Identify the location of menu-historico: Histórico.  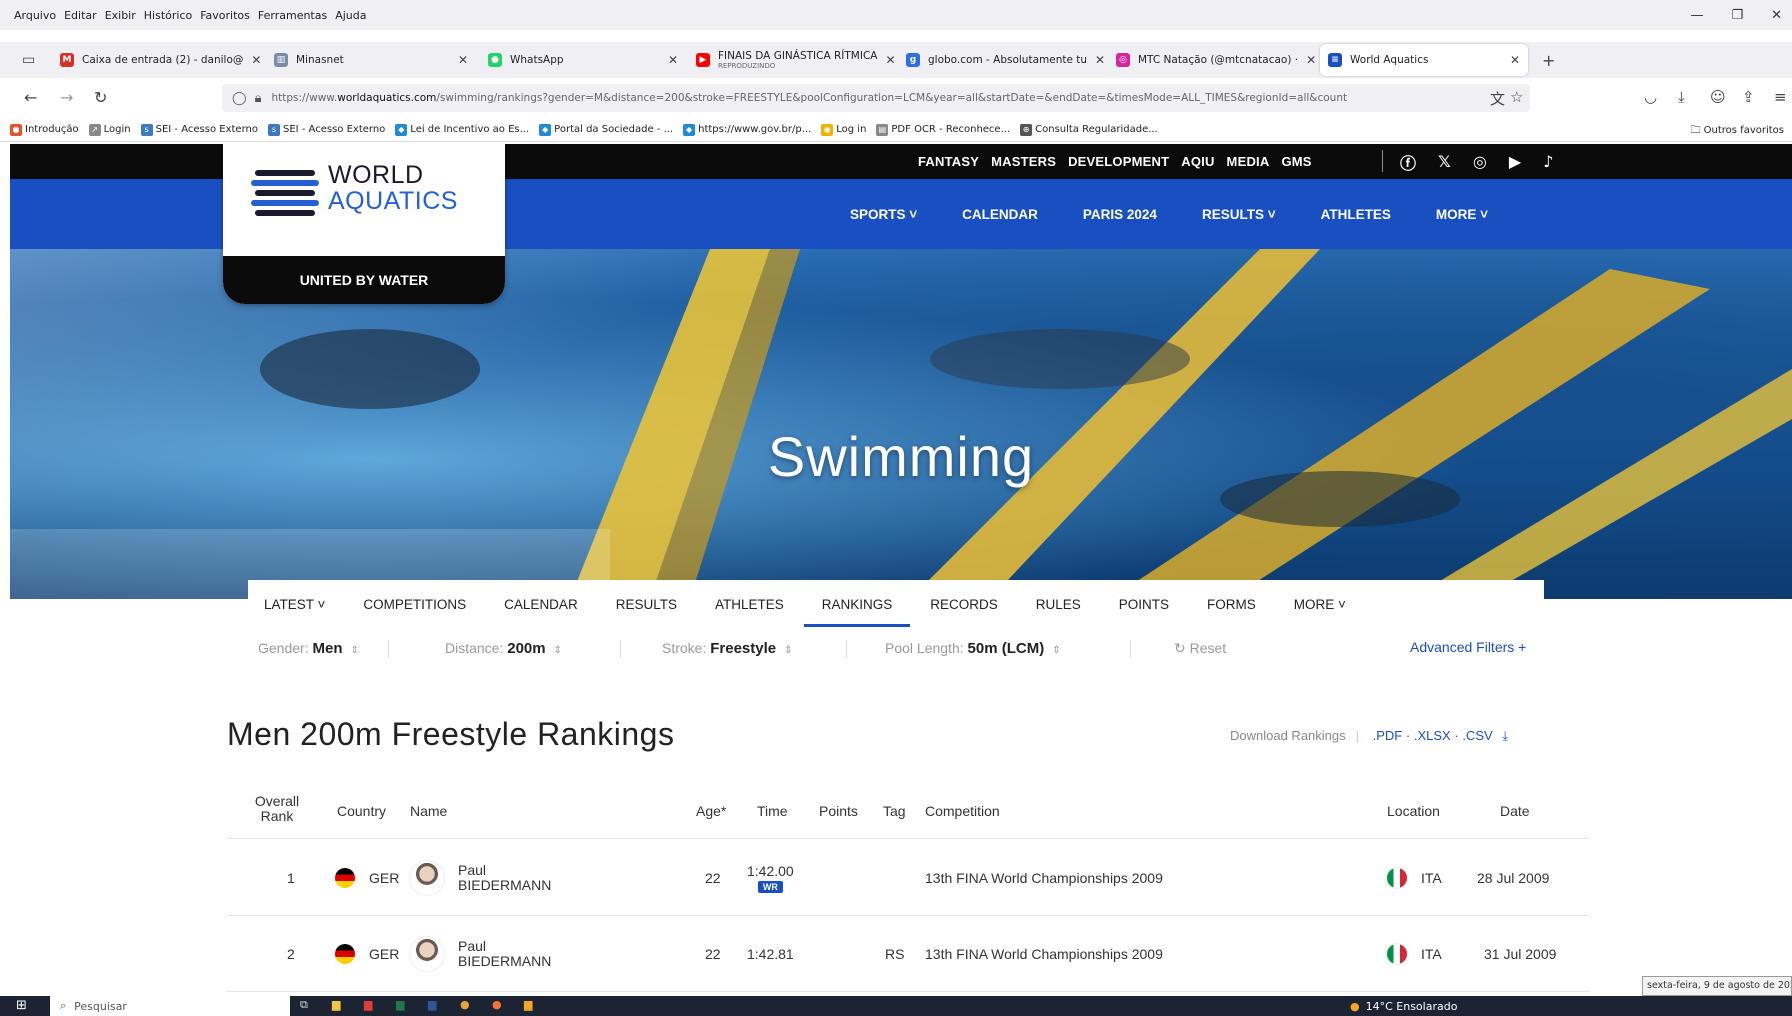
(168, 15).